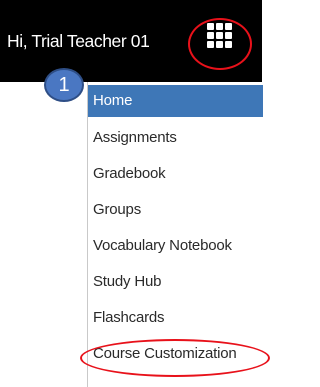 This screenshot has height=387, width=320. What do you see at coordinates (219, 35) in the screenshot?
I see `apps-grid-icon` at bounding box center [219, 35].